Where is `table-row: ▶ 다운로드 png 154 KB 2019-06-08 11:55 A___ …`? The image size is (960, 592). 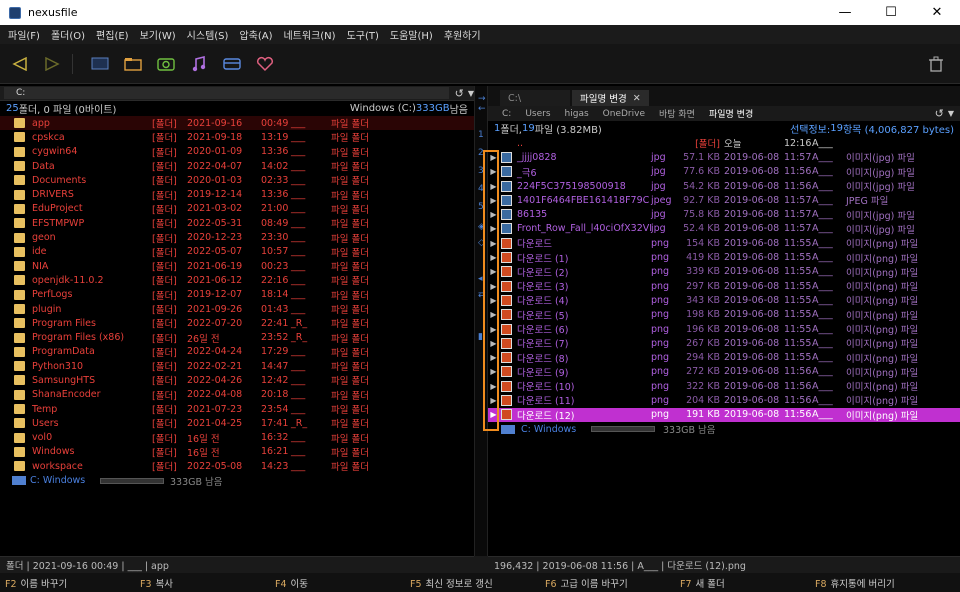 table-row: ▶ 다운로드 png 154 KB 2019-06-08 11:55 A___ … is located at coordinates (724, 243).